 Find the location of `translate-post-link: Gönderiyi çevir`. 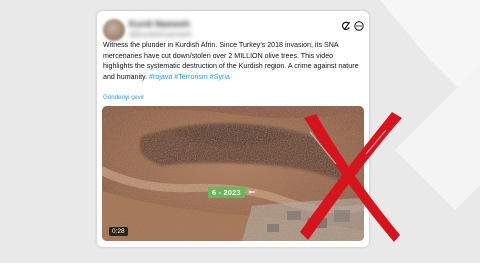

translate-post-link: Gönderiyi çevir is located at coordinates (123, 97).